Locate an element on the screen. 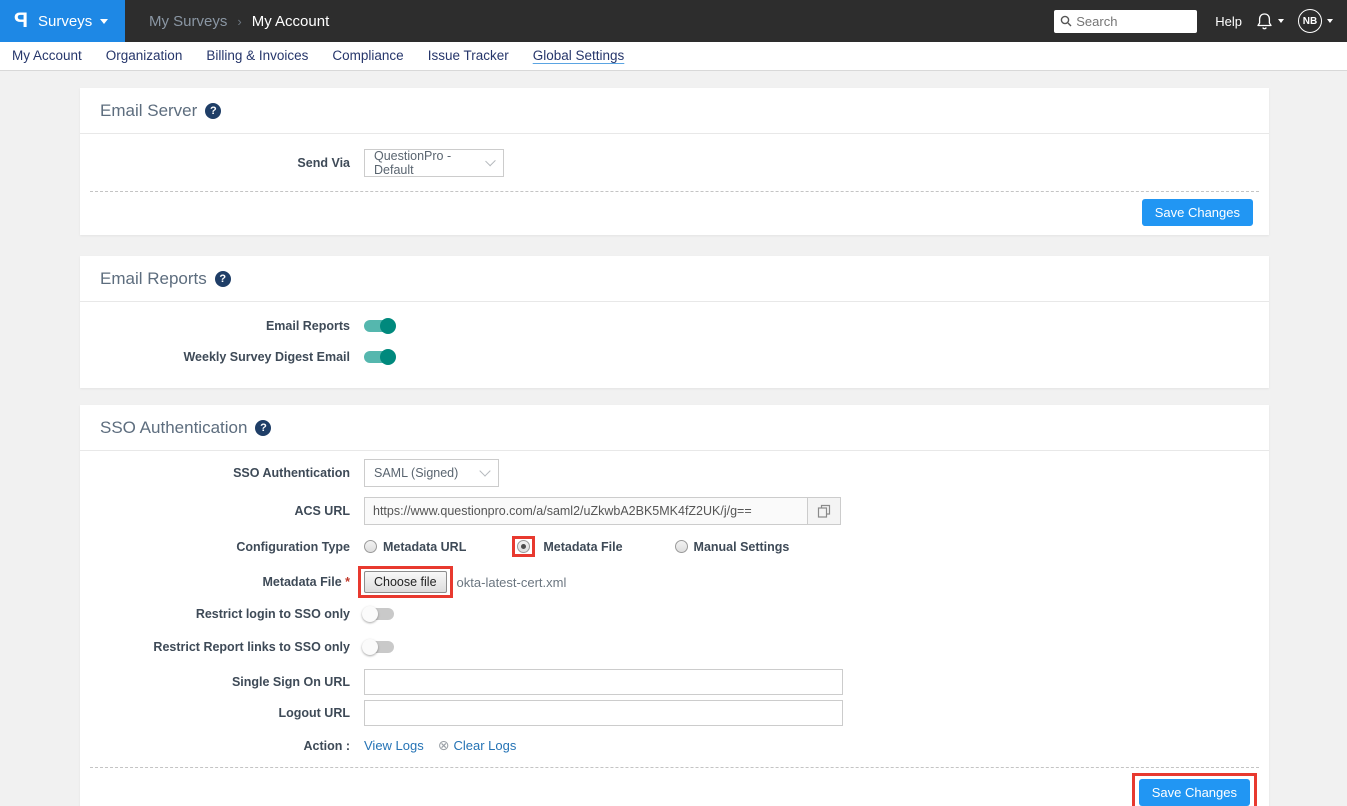 The image size is (1347, 806). questionpro-logo-icon: P is located at coordinates (21, 20).